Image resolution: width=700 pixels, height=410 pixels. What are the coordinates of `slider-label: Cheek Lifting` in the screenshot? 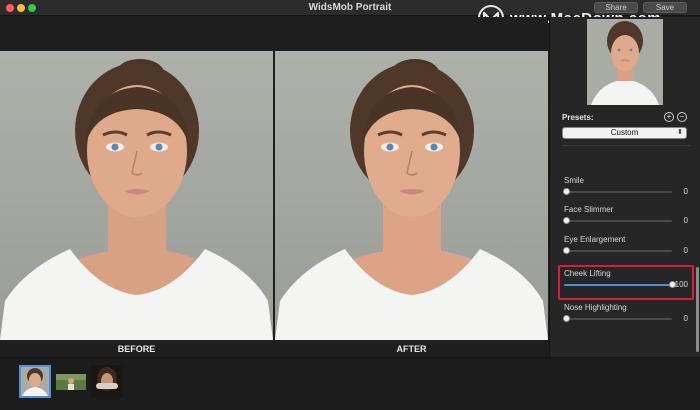 It's located at (587, 273).